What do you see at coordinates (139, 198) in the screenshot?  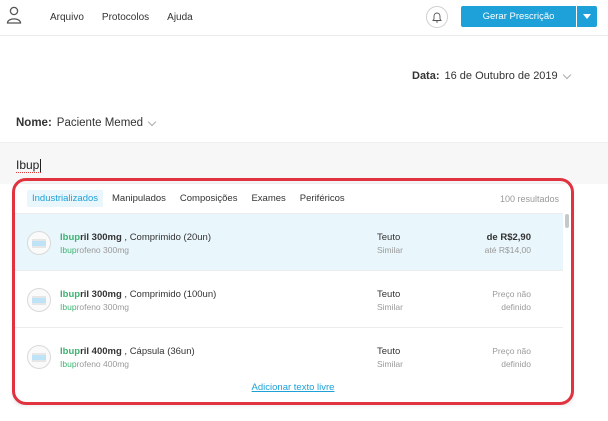 I see `tab-manipulados: Manipulados` at bounding box center [139, 198].